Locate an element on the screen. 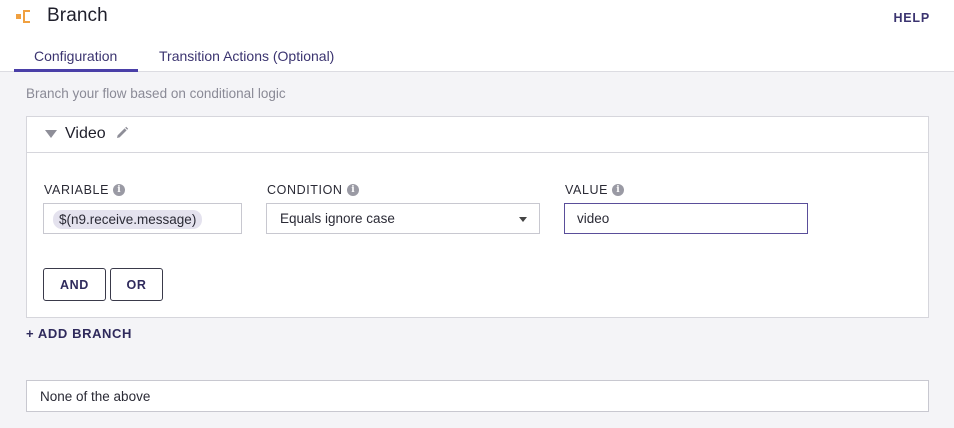 This screenshot has width=954, height=428. variable-chip: $(n9.receive.message) is located at coordinates (128, 219).